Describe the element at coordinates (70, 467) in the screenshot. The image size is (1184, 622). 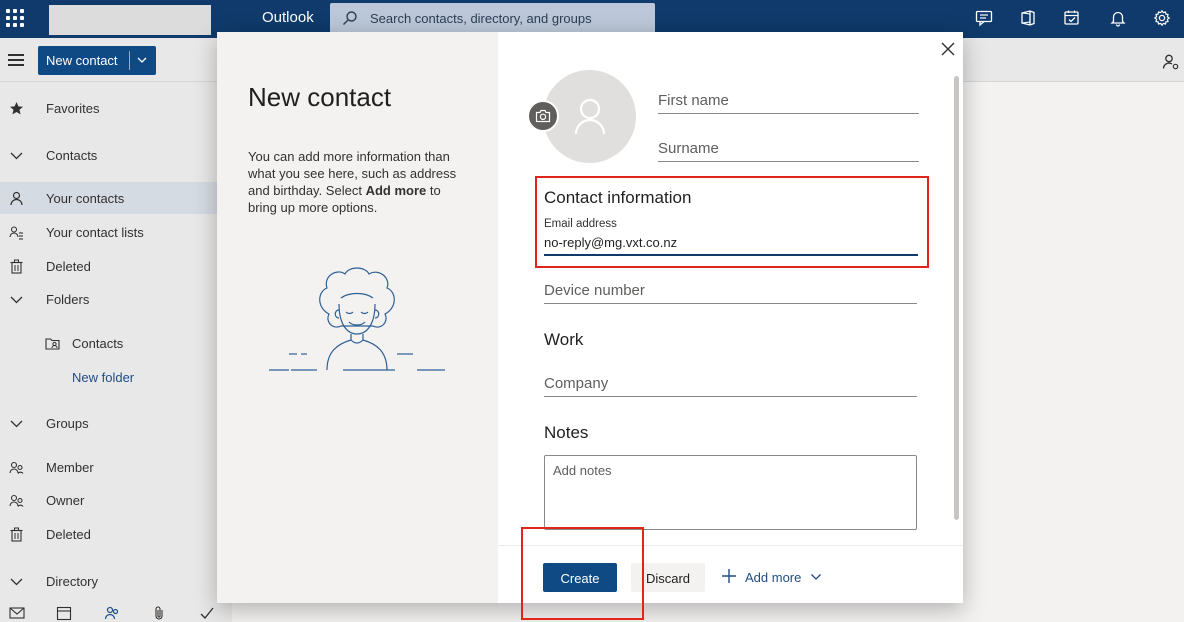
I see `nav-label: Member` at that location.